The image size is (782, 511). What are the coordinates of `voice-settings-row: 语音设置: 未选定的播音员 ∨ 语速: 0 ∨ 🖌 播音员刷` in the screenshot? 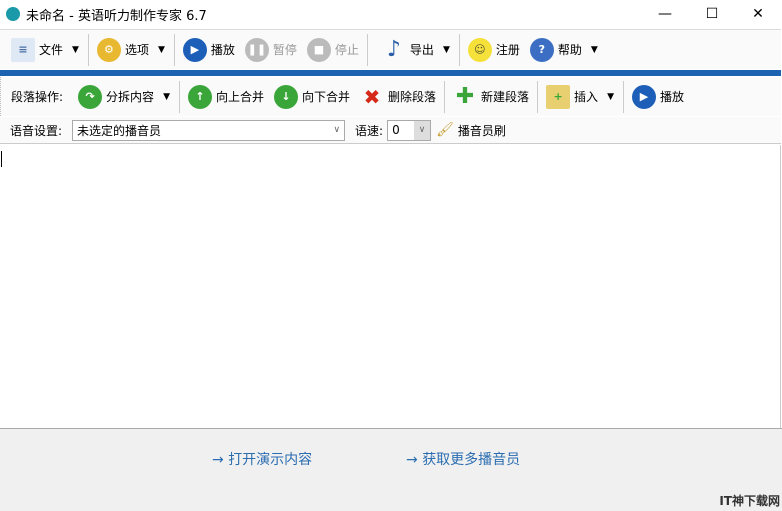 It's located at (390, 130).